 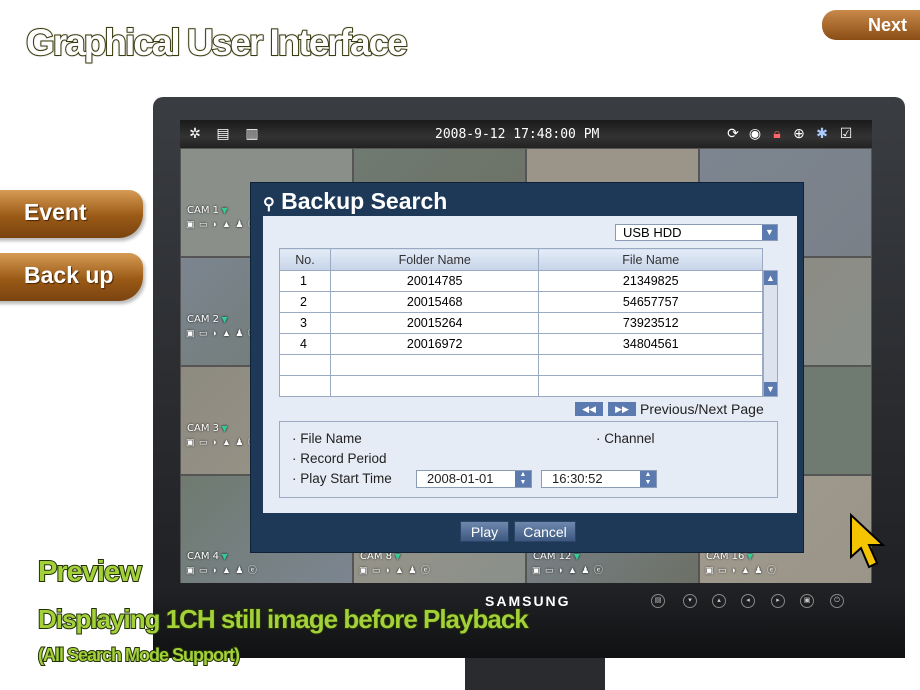 What do you see at coordinates (622, 409) in the screenshot?
I see `next-page-button: ▶▶` at bounding box center [622, 409].